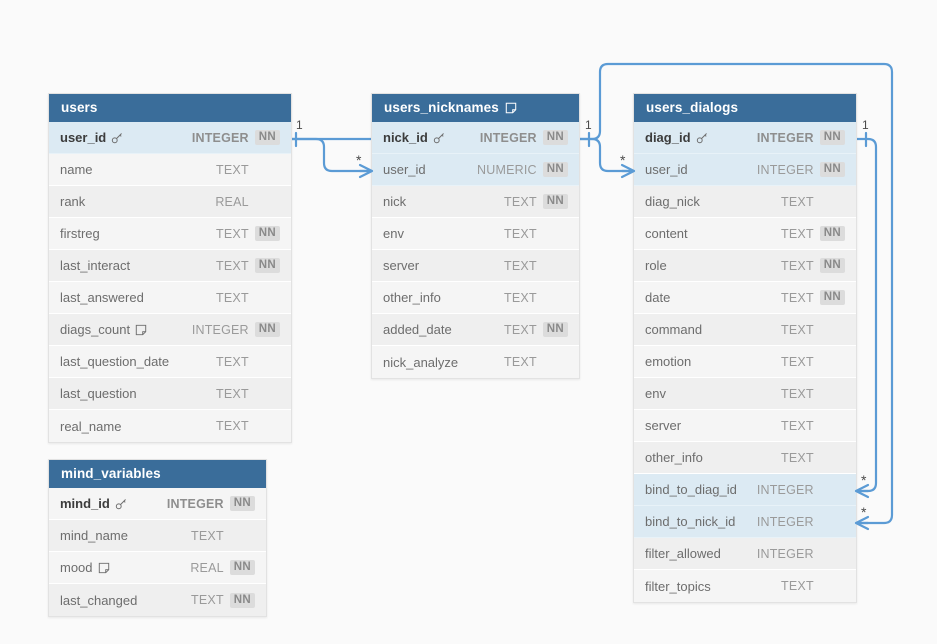  I want to click on column-name: rank, so click(73, 201).